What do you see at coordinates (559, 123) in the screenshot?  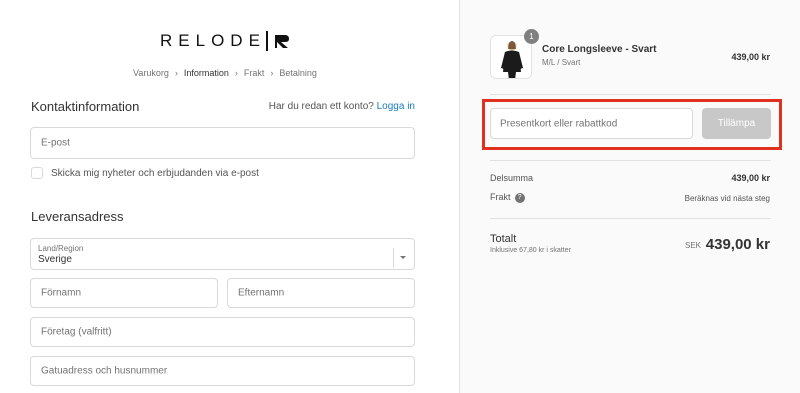 I see `discount-placeholder: Presentkort eller rabattkod` at bounding box center [559, 123].